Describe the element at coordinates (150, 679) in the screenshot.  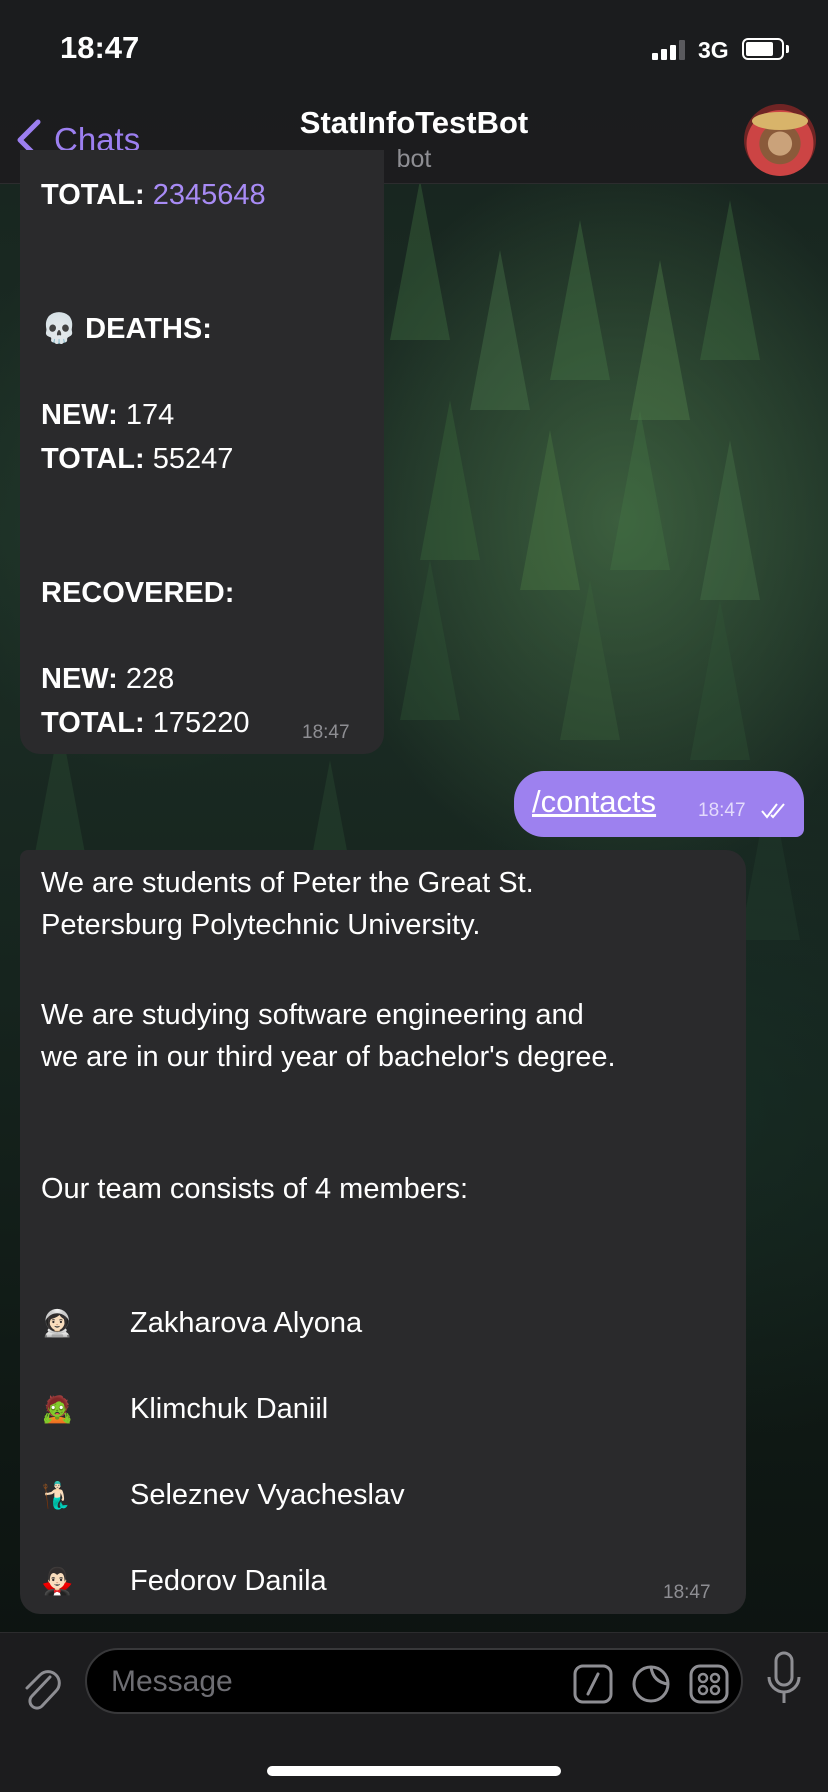
I see `recovered-new-value: 228` at that location.